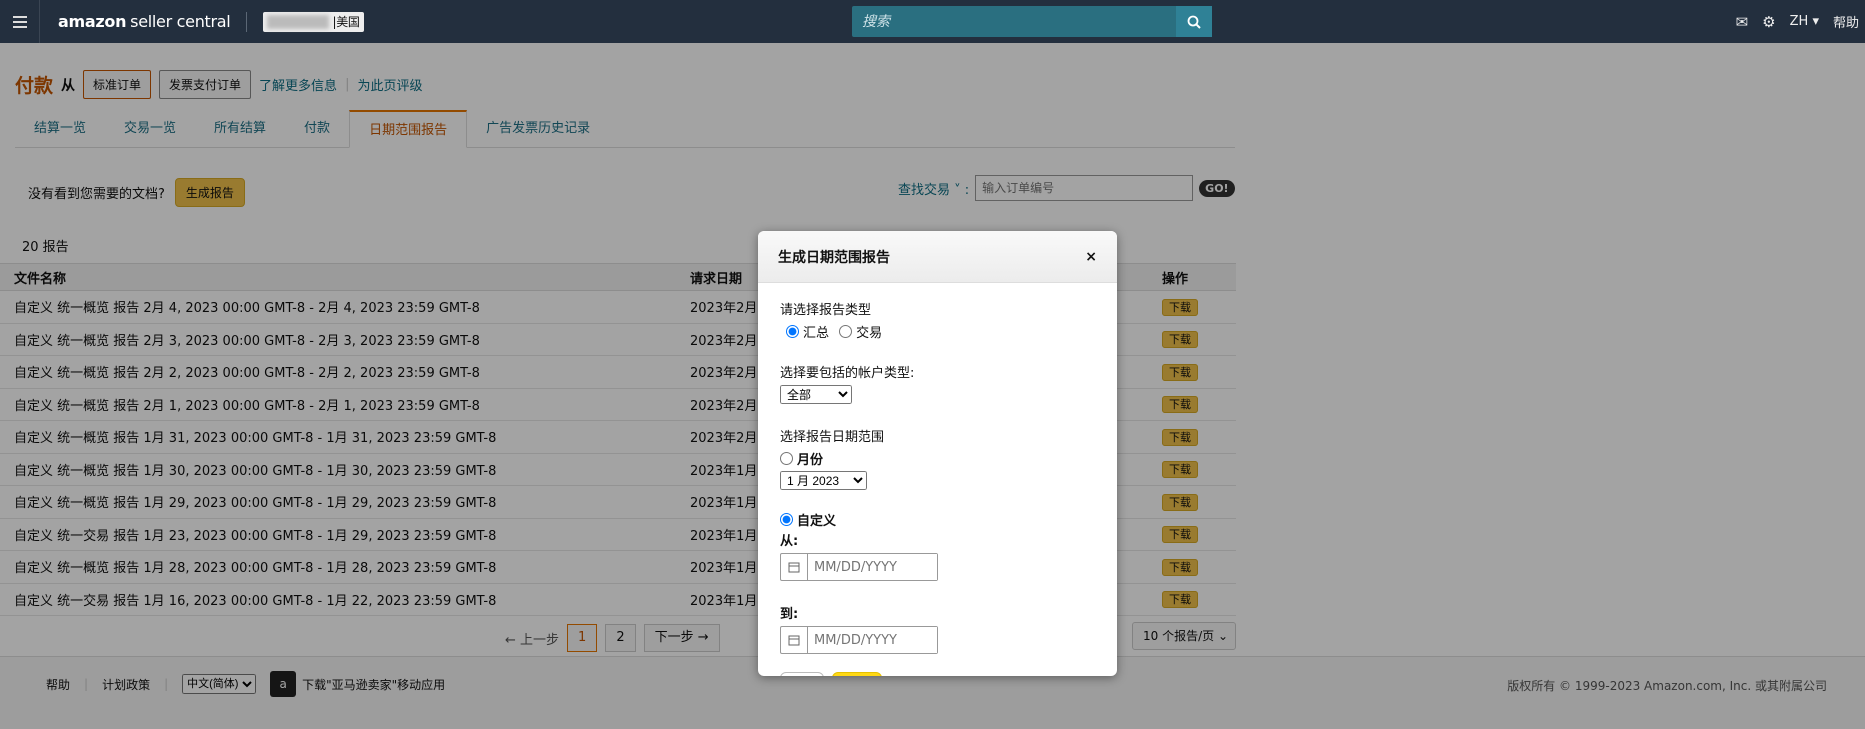  Describe the element at coordinates (1014, 21) in the screenshot. I see `search-input` at that location.